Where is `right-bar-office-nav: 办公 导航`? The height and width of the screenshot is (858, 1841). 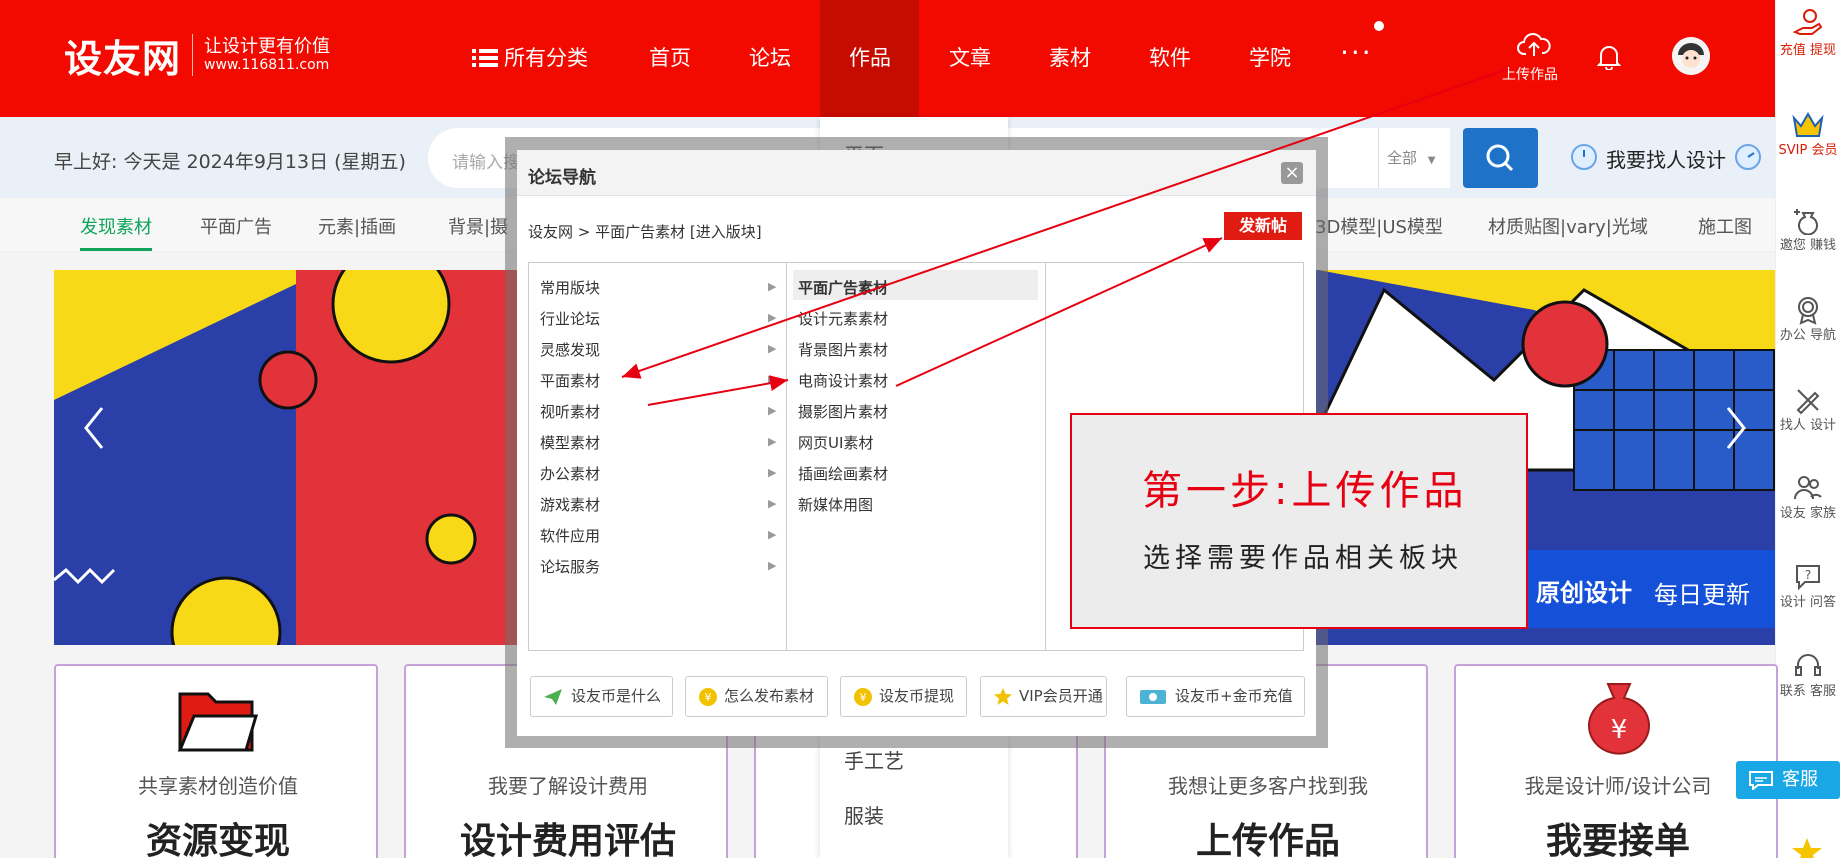
right-bar-office-nav: 办公 导航 is located at coordinates (1808, 320).